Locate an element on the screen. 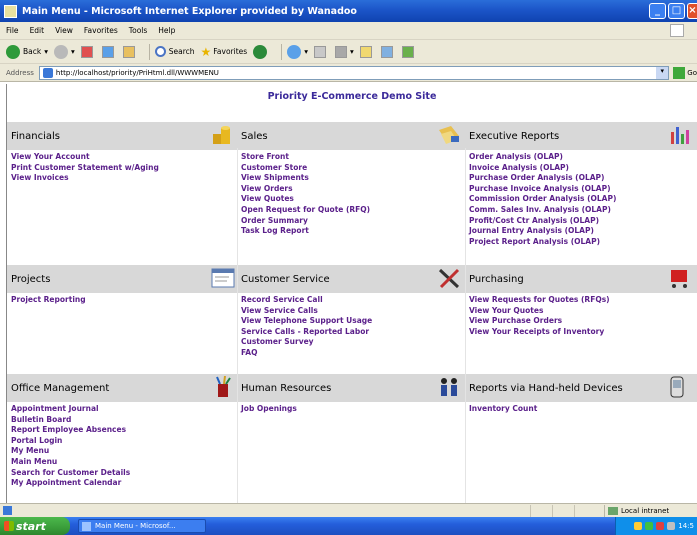 This screenshot has width=697, height=535. link-main-menu: Main Menu is located at coordinates (70, 462).